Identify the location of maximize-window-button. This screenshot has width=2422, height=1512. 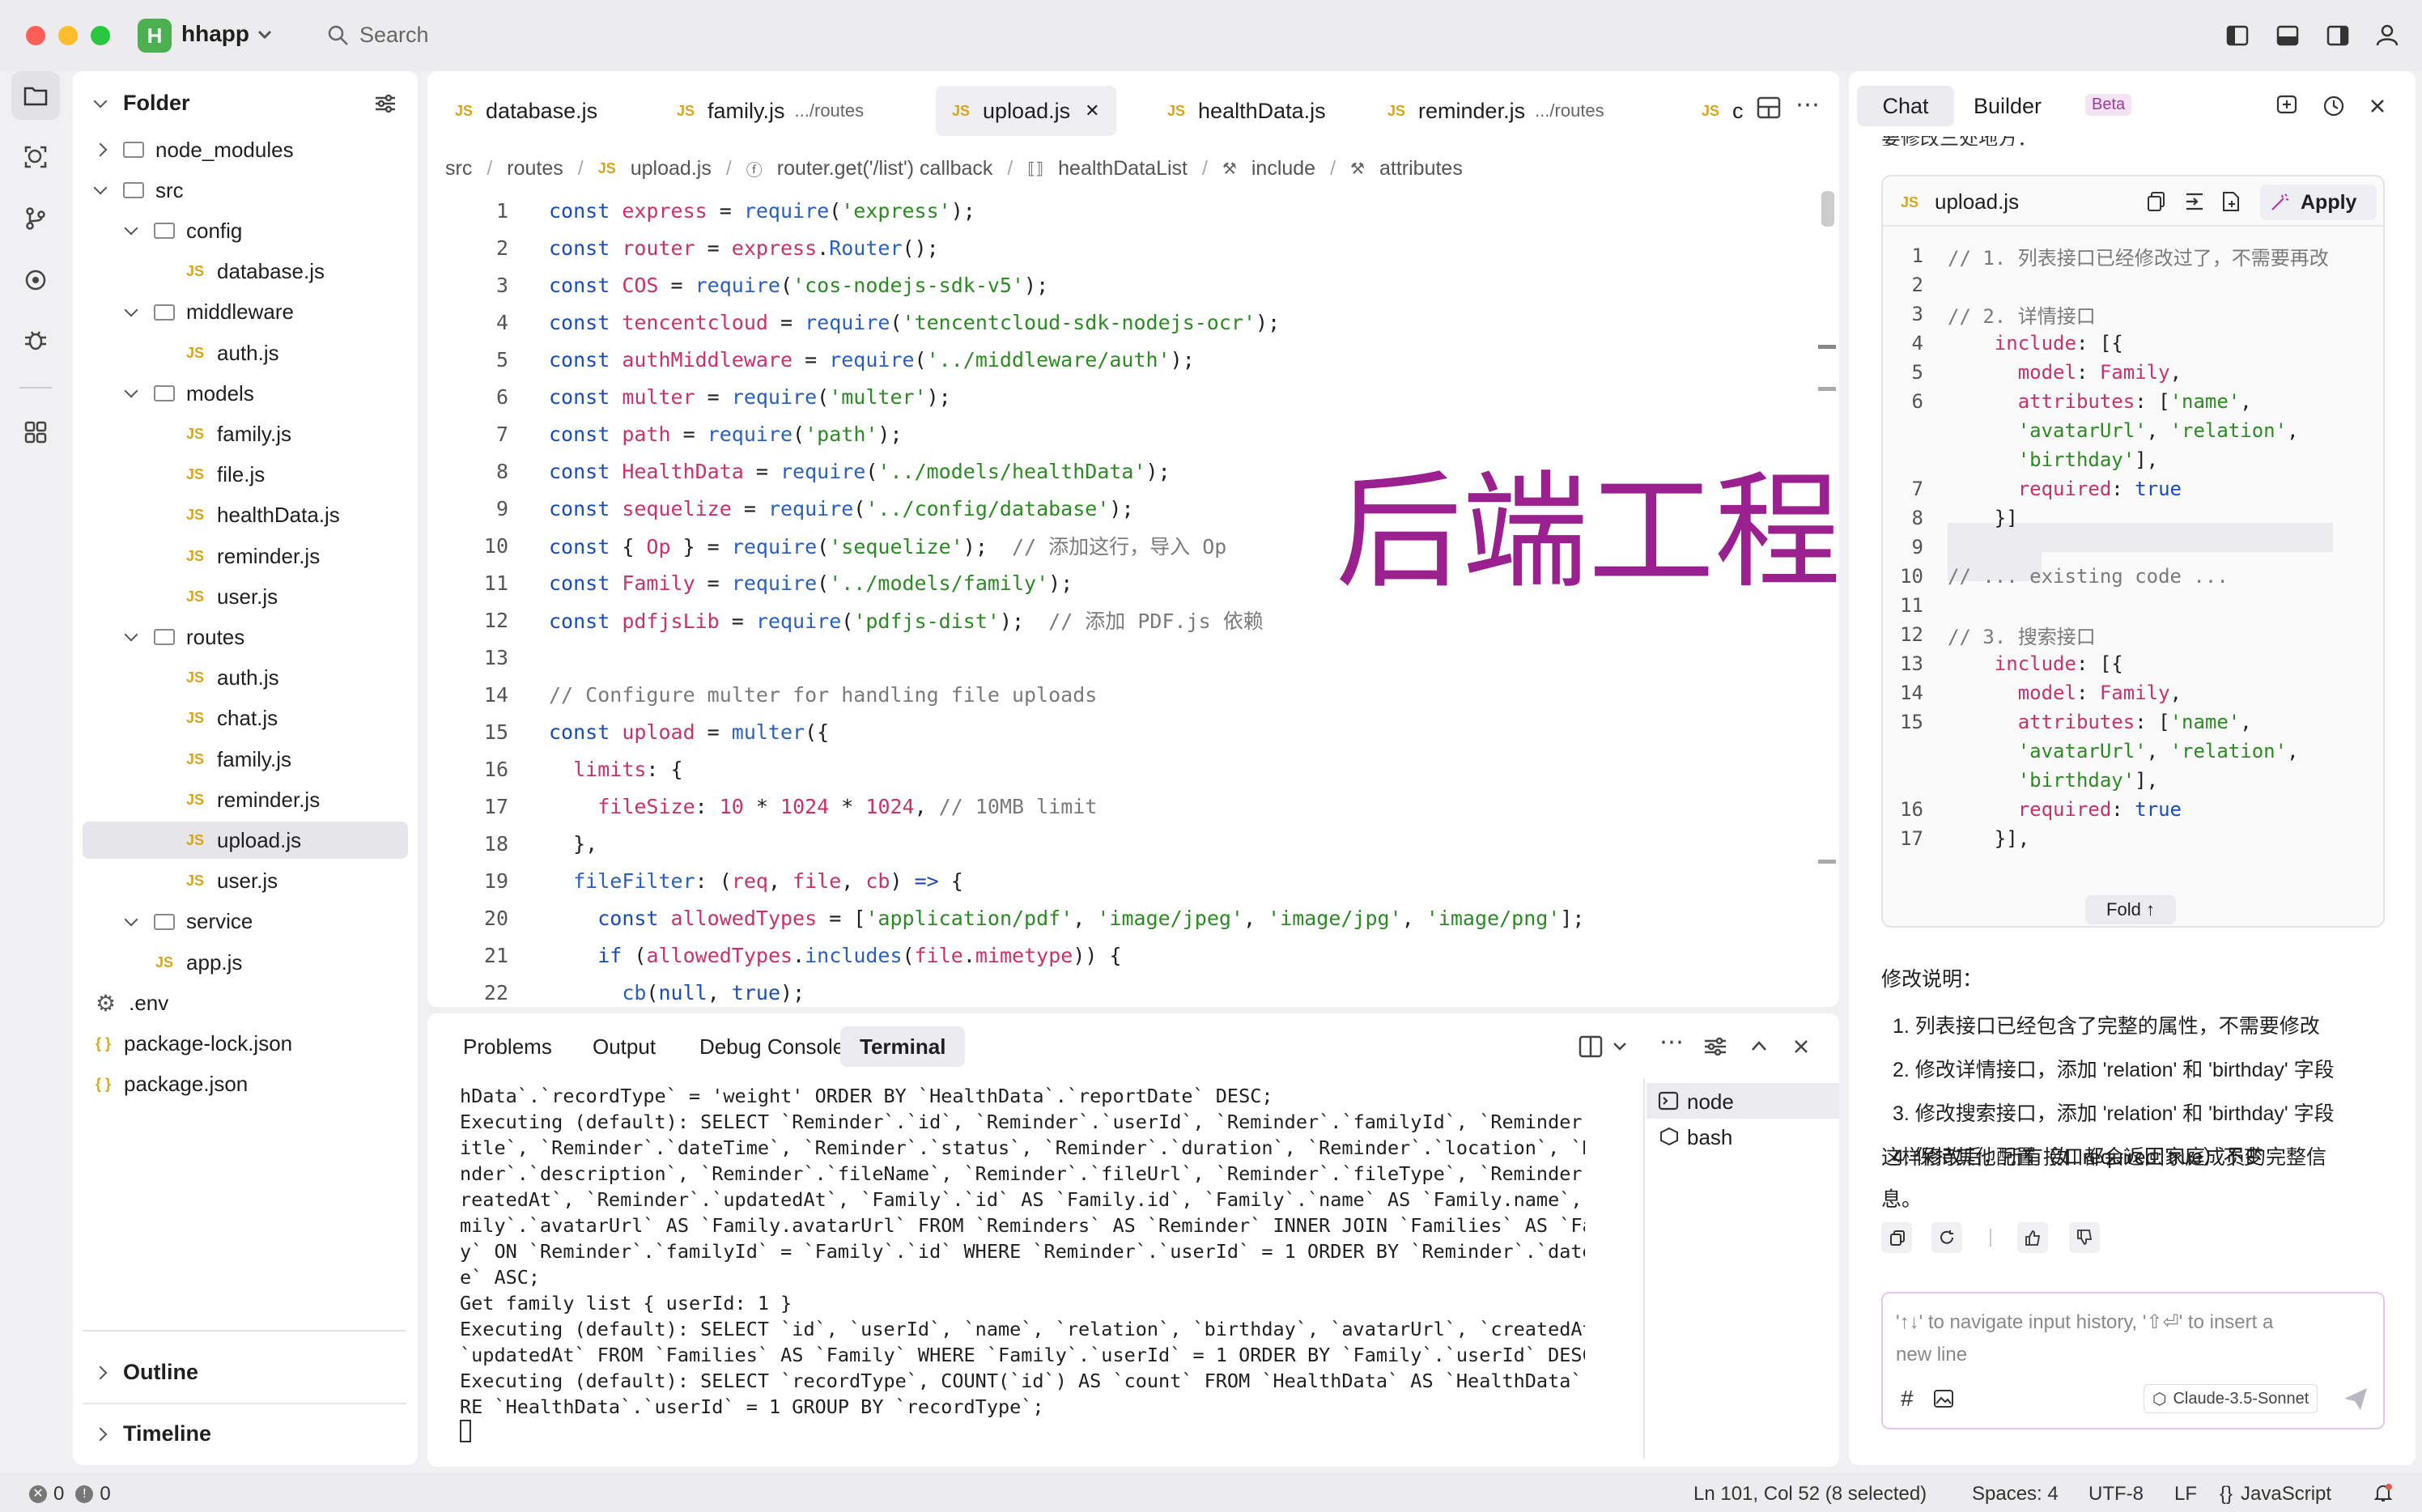
(100, 35).